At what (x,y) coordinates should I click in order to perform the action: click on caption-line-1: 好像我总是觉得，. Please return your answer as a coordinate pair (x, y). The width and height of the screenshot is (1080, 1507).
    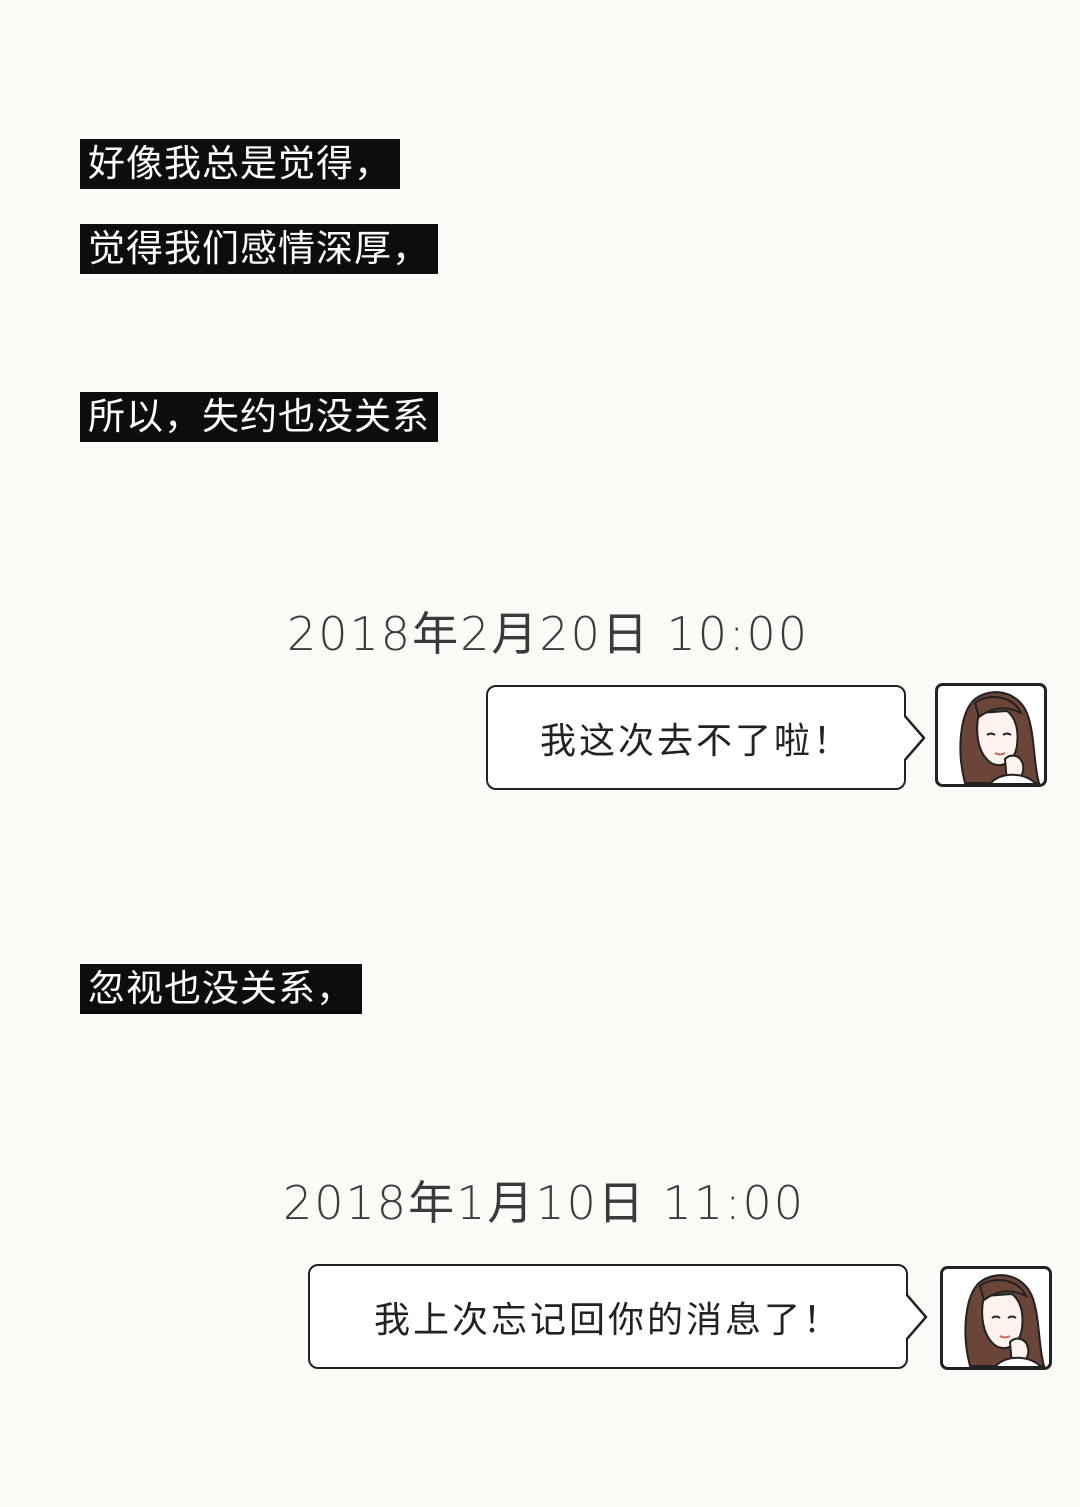
    Looking at the image, I should click on (240, 164).